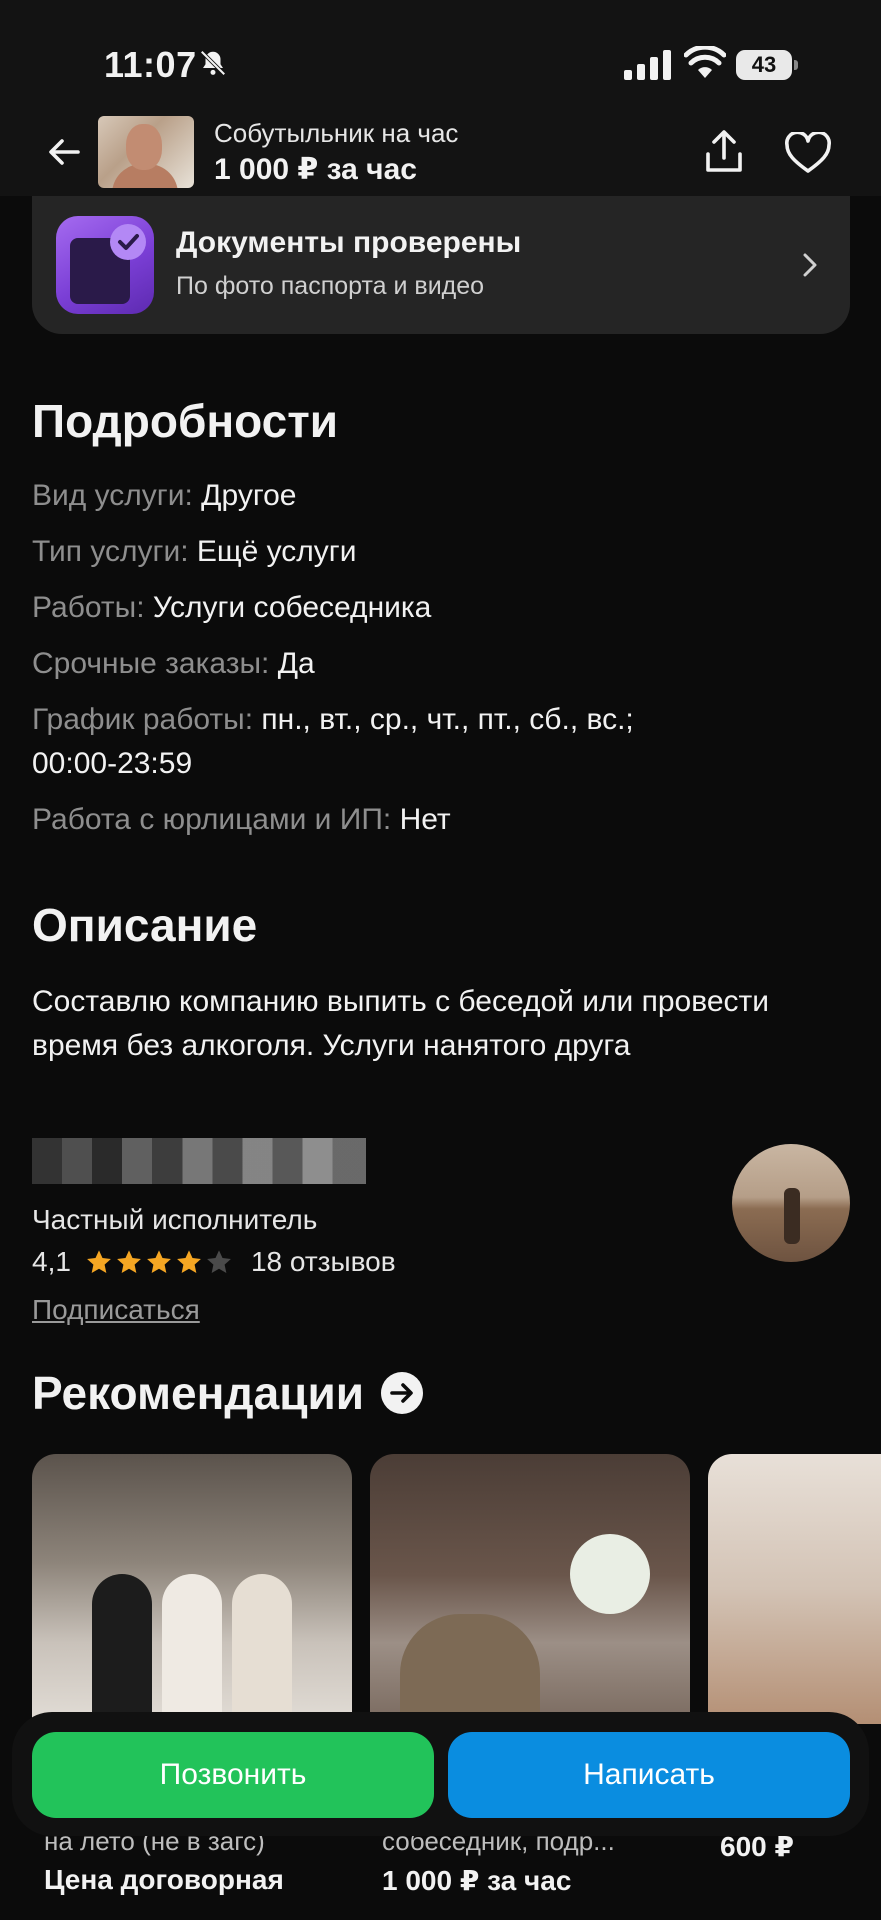  I want to click on rating-stars, so click(160, 1262).